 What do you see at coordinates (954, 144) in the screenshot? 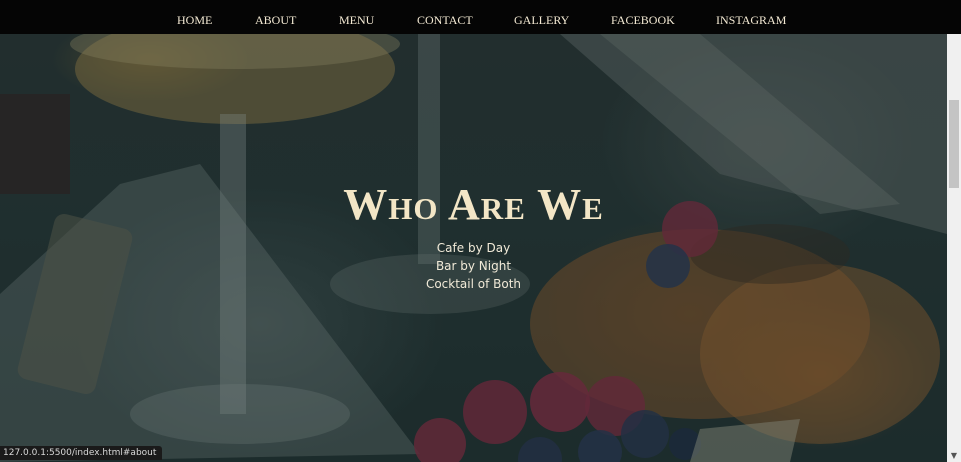
I see `scrollbar-thumb` at bounding box center [954, 144].